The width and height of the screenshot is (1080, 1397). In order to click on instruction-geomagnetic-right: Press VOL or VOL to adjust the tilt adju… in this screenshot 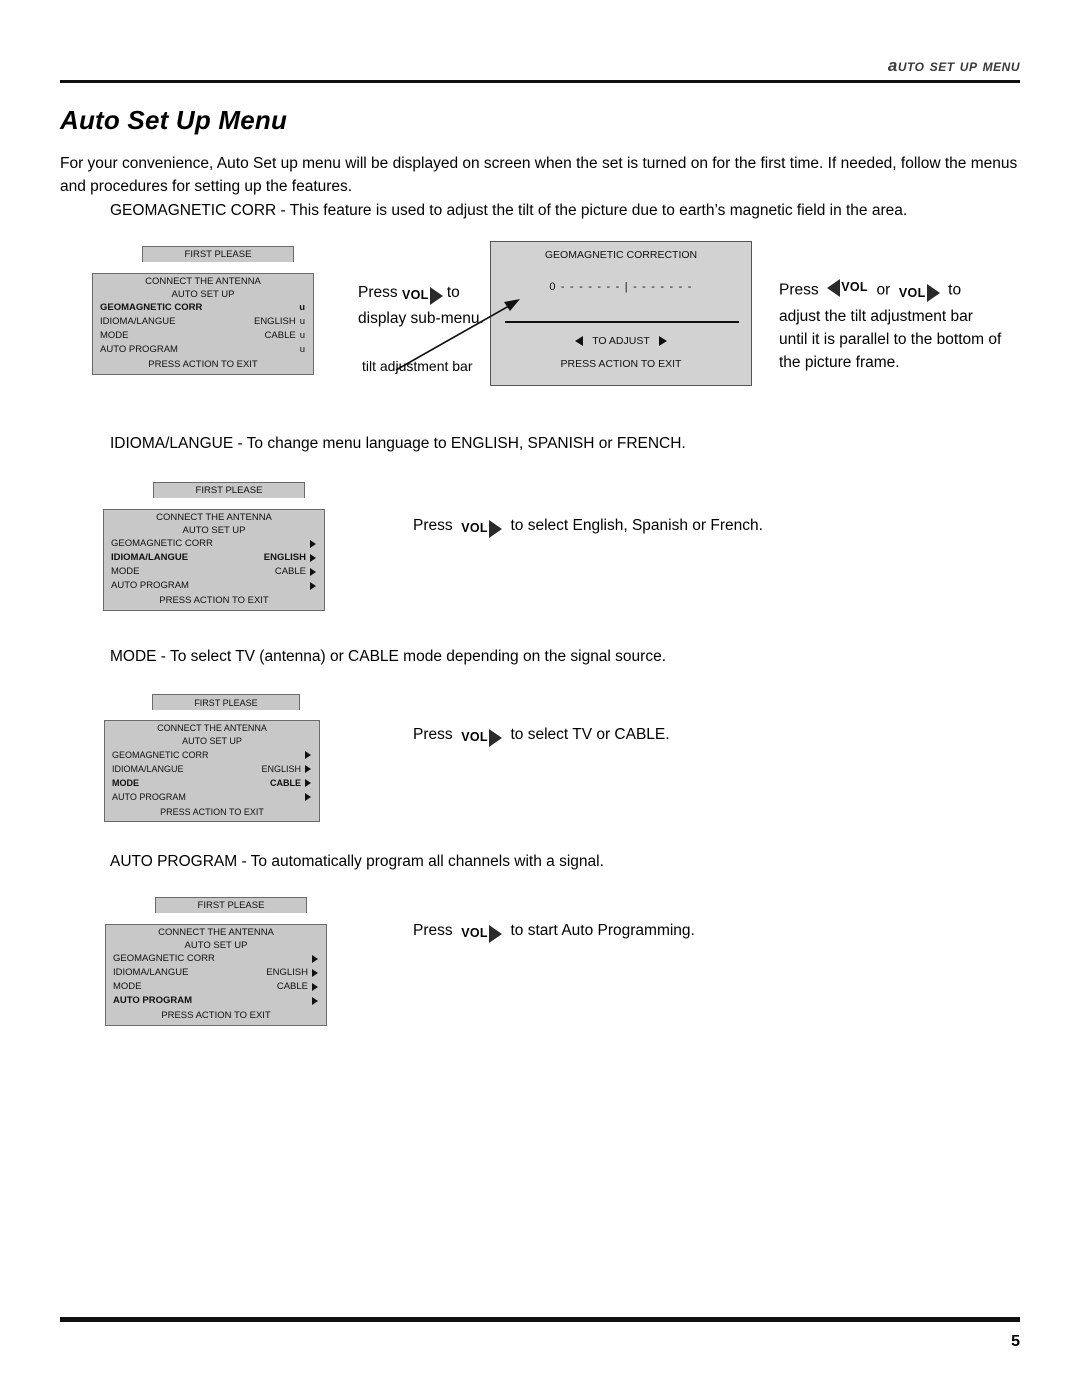, I will do `click(901, 325)`.